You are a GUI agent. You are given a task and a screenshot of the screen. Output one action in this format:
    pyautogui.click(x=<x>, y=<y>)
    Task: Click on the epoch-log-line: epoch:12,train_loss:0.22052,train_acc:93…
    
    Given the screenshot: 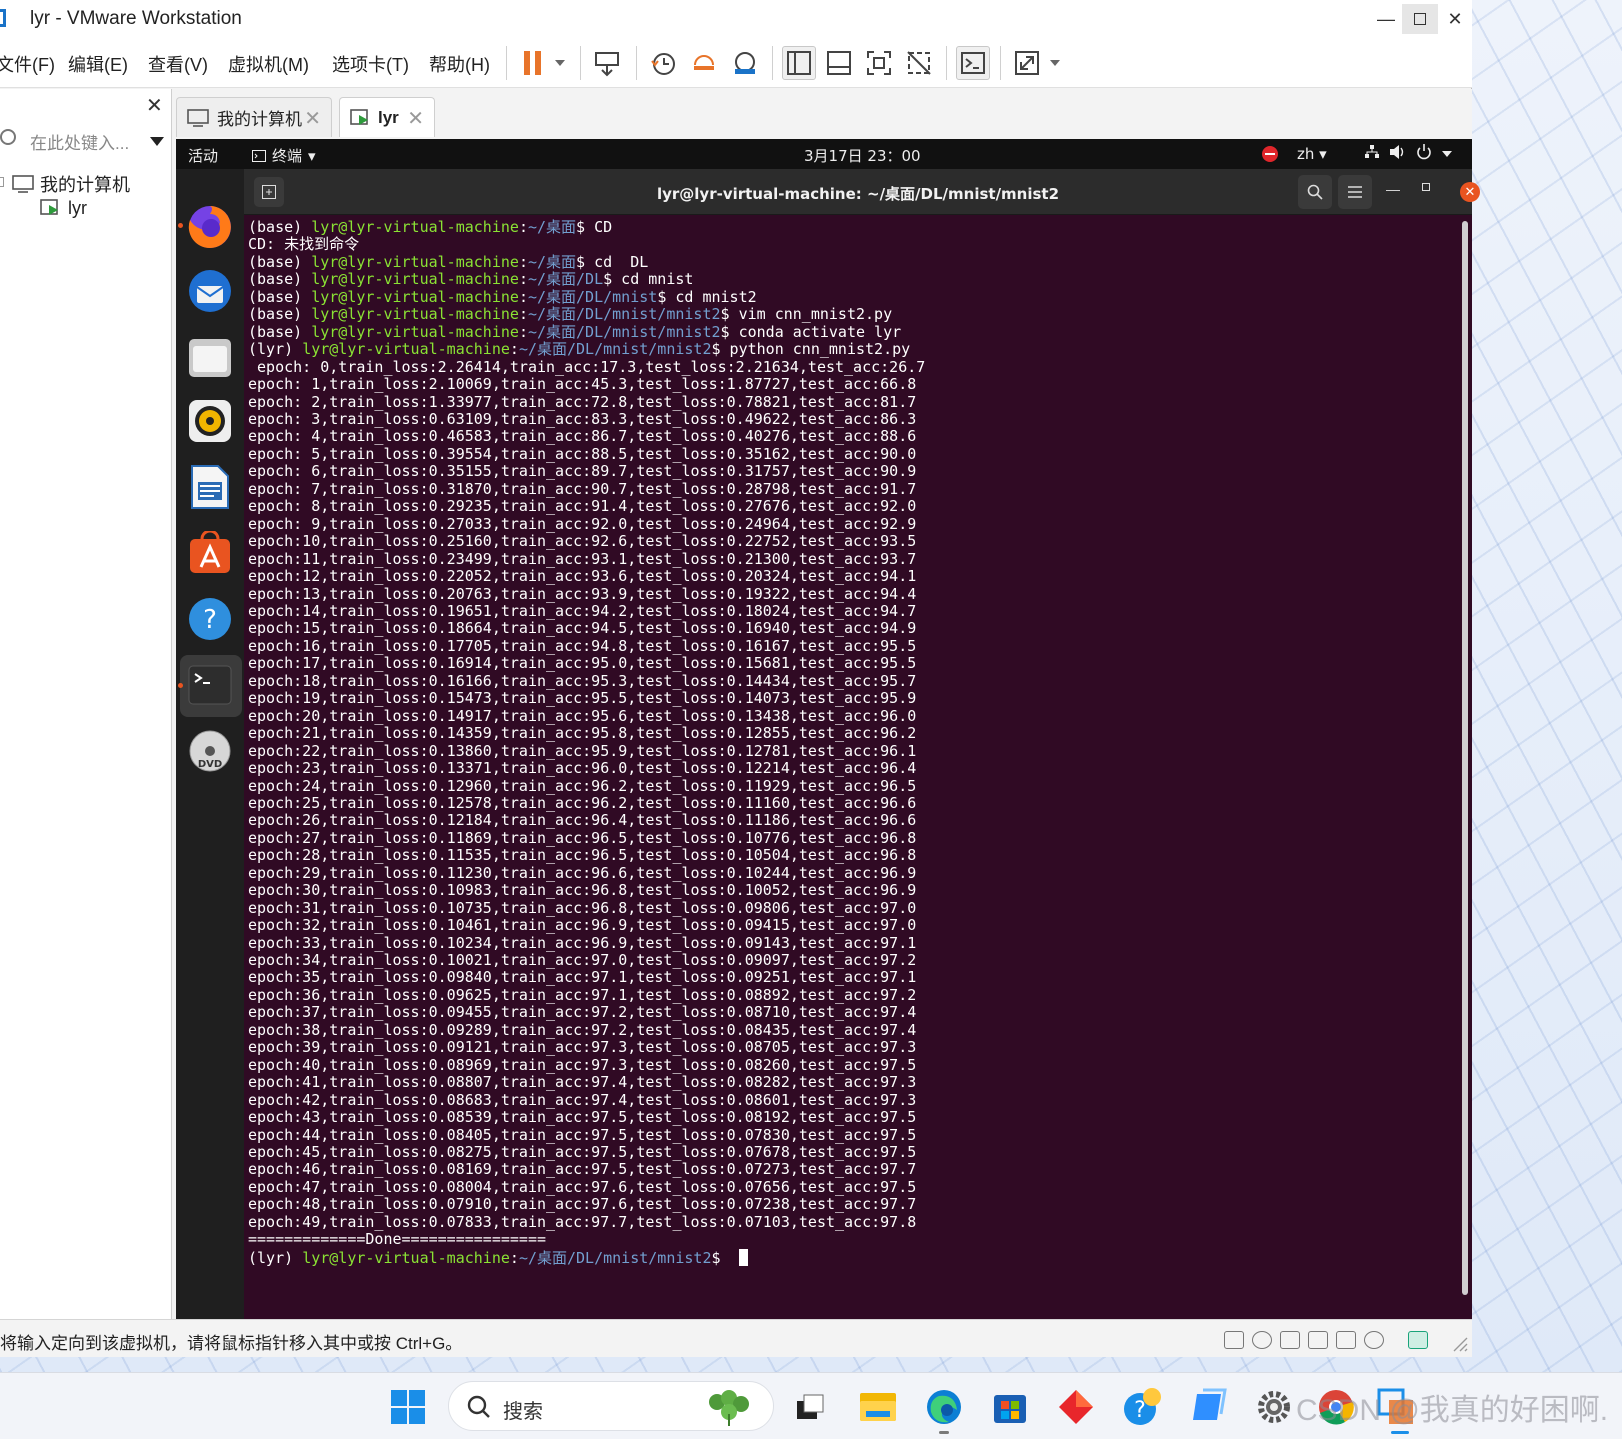 What is the action you would take?
    pyautogui.click(x=582, y=576)
    